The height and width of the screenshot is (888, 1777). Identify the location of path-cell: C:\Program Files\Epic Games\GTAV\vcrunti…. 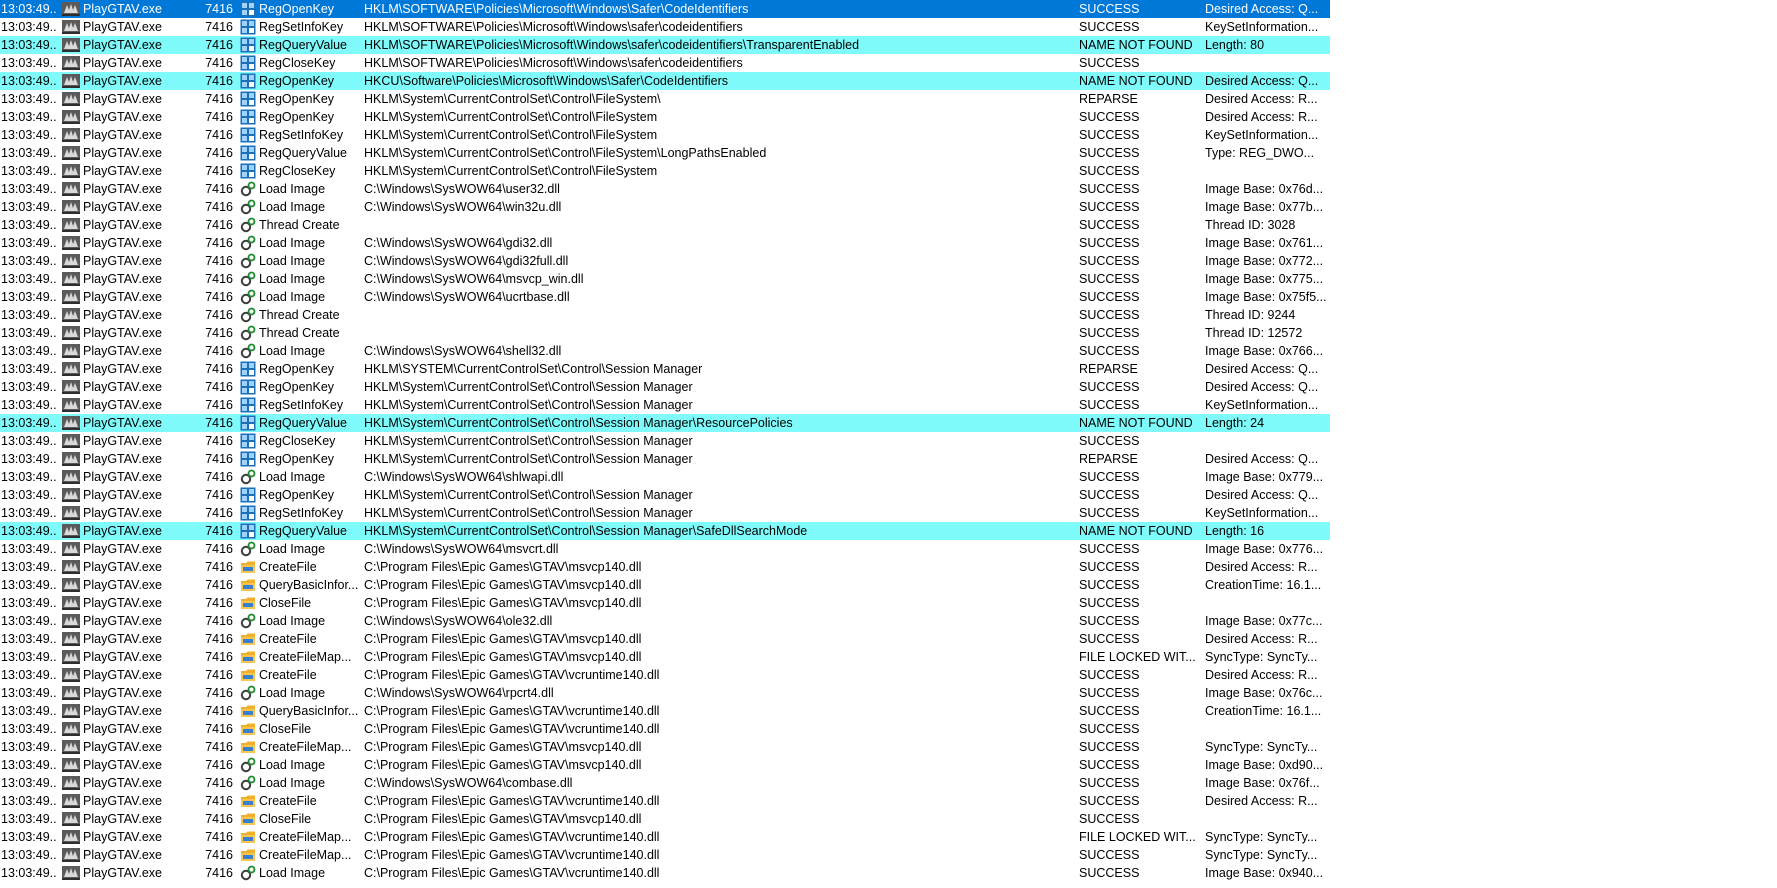
(512, 837).